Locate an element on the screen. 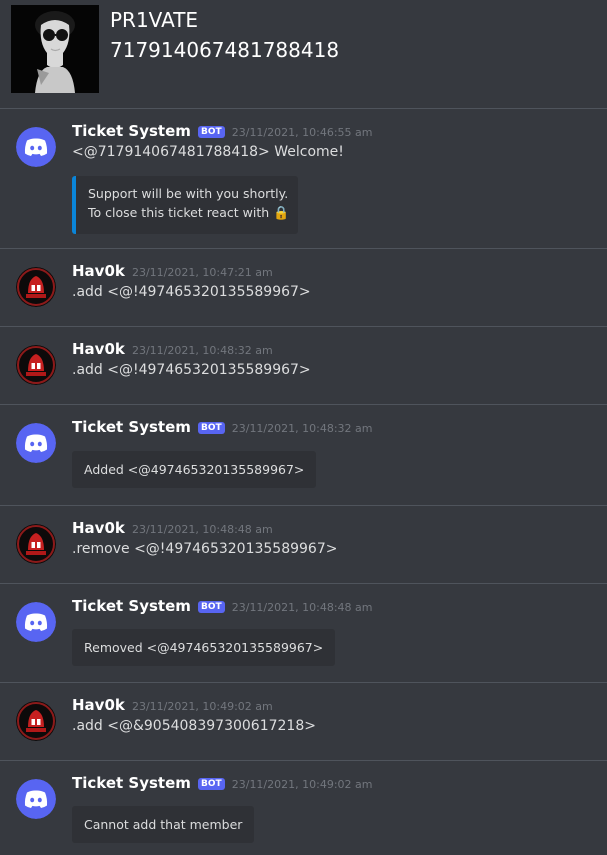 The height and width of the screenshot is (855, 607). embed-text: Removed <@497465320135589967> is located at coordinates (204, 647).